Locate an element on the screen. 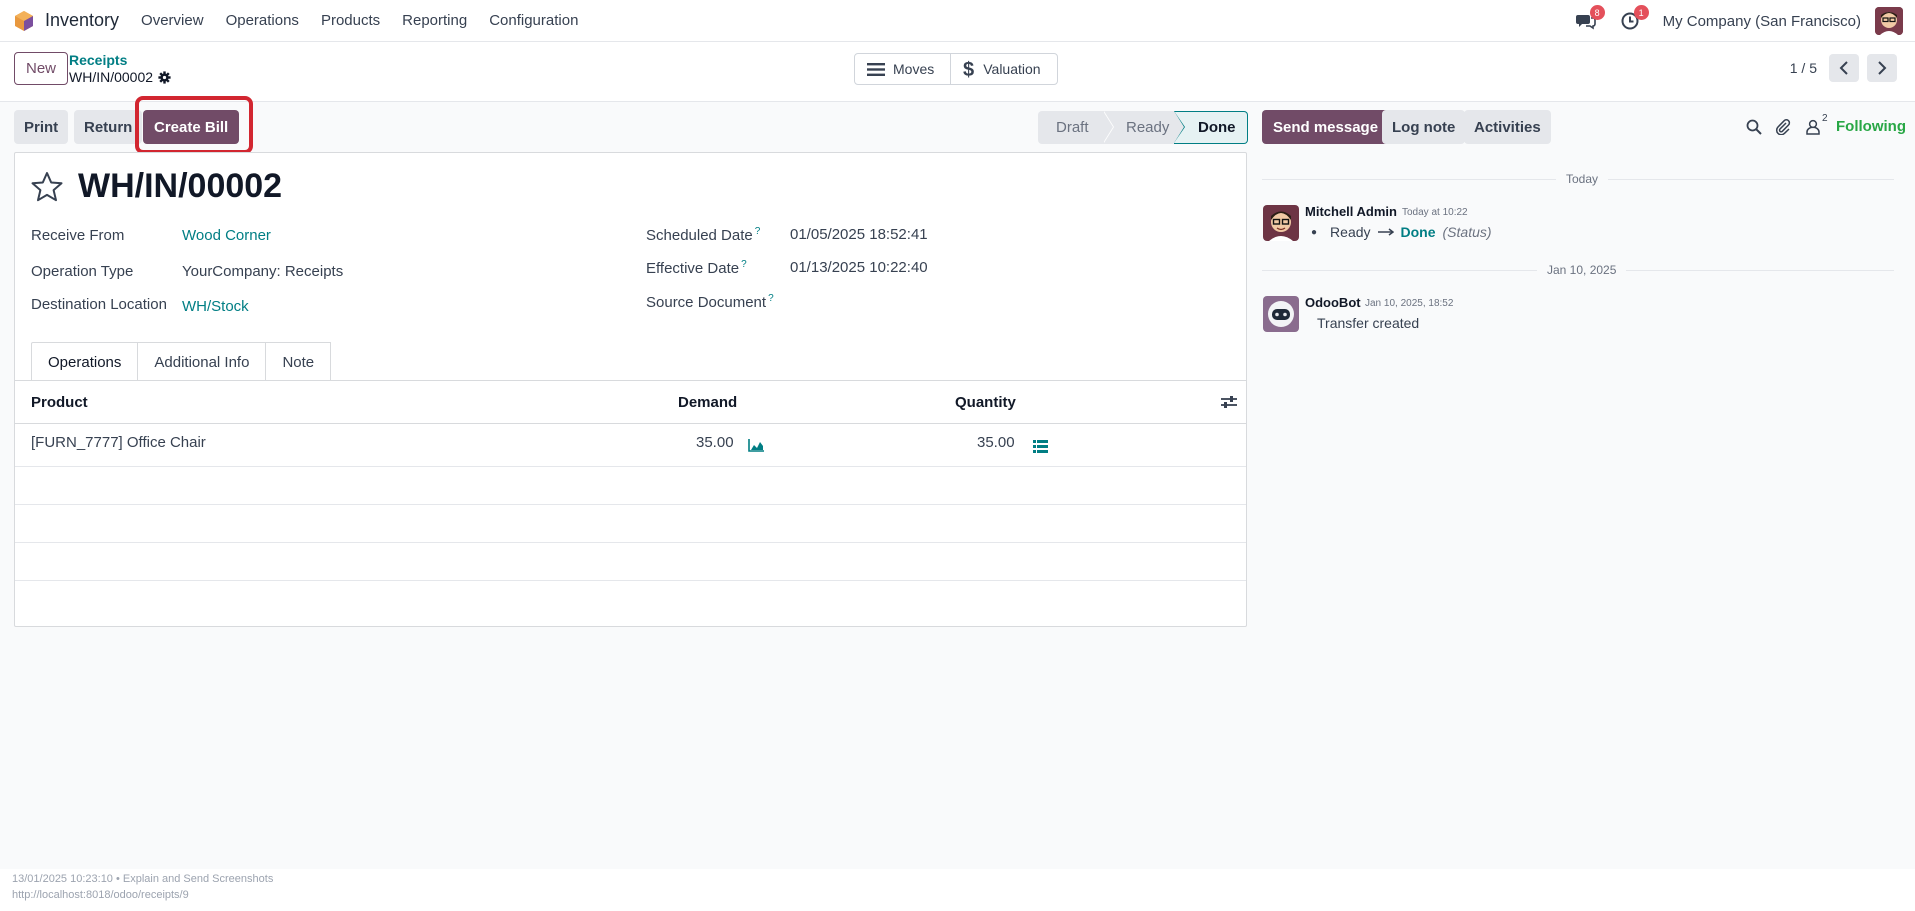  footer-url: http://localhost:8018/odoo/receipts/9 is located at coordinates (100, 895).